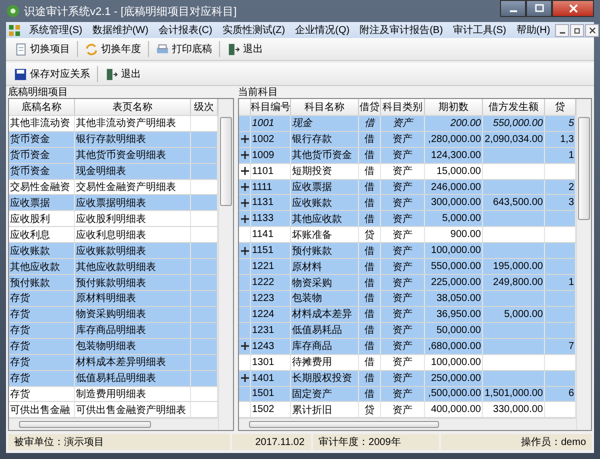 The width and height of the screenshot is (600, 459). What do you see at coordinates (403, 107) in the screenshot?
I see `column-header: 科目类别` at bounding box center [403, 107].